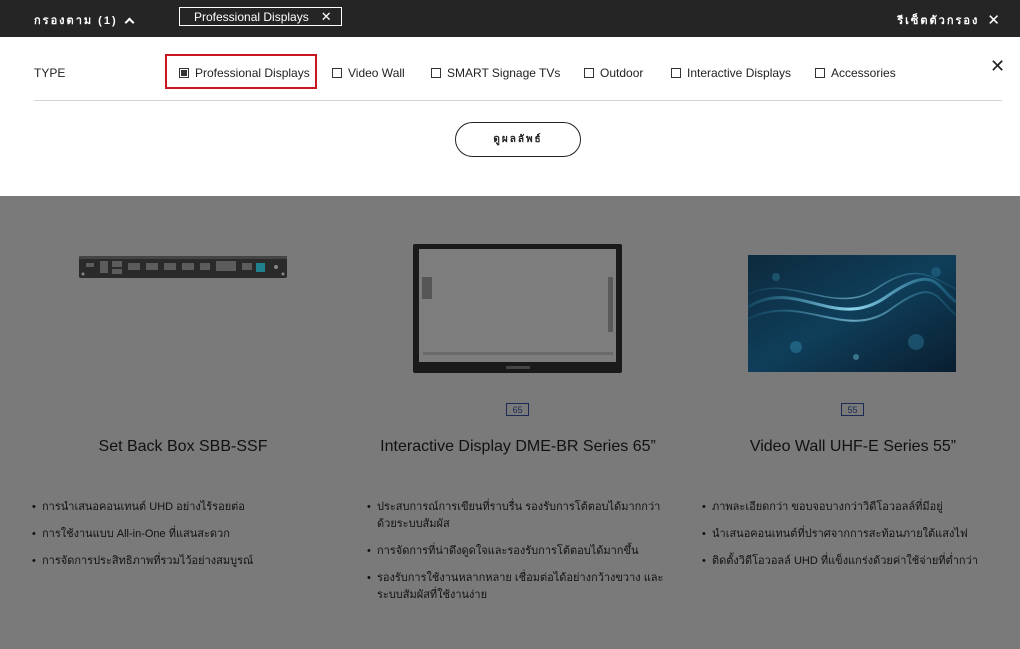  I want to click on filter-toggle-label: กรองตาม (1), so click(76, 21).